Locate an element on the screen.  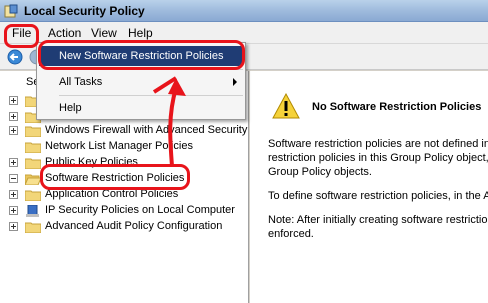
back-arrow-icon is located at coordinates (15, 57).